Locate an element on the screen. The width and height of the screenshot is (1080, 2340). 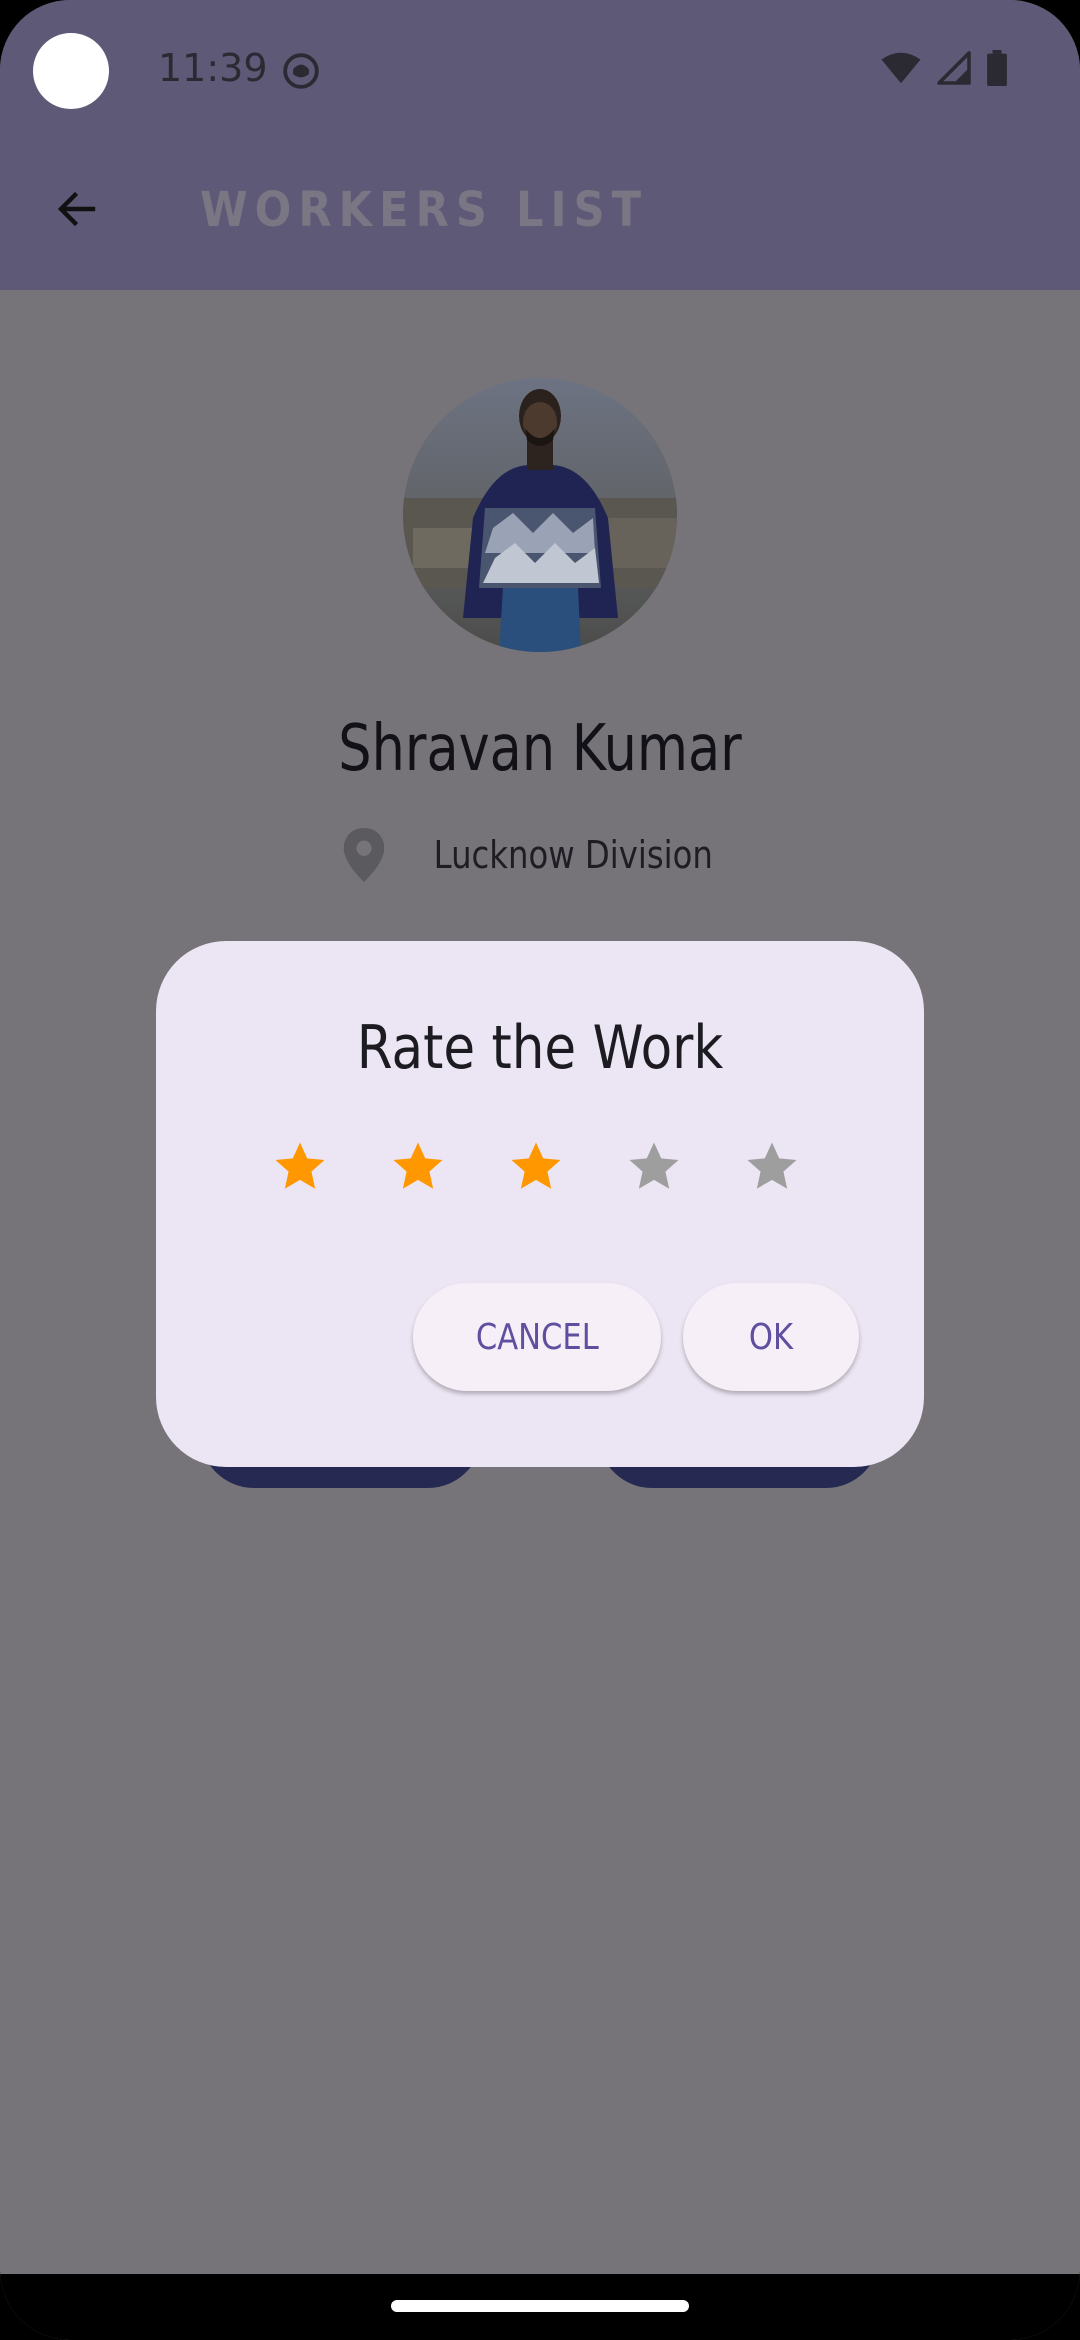
battery-icon is located at coordinates (997, 68).